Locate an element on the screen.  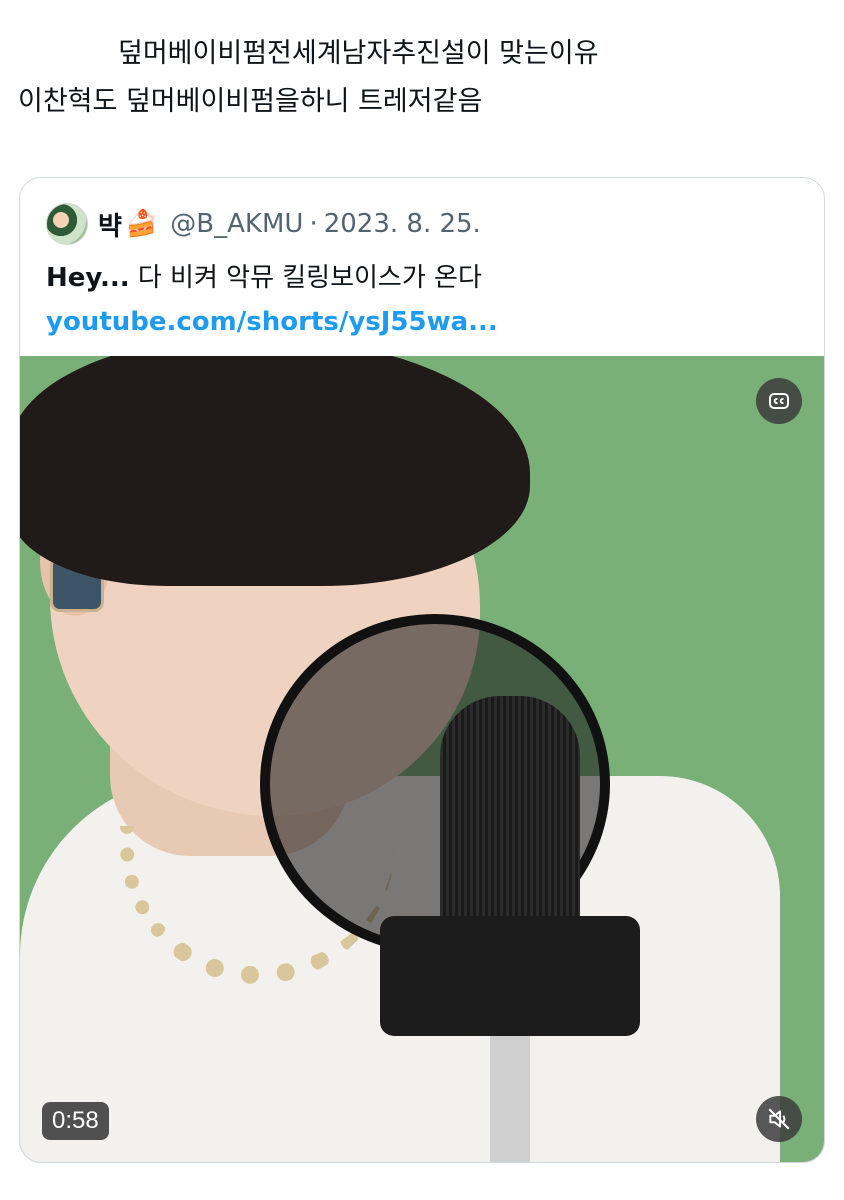
quoted-post-header: 뱍 🍰 @B_AKMU · 2023. 8. 25. is located at coordinates (263, 224).